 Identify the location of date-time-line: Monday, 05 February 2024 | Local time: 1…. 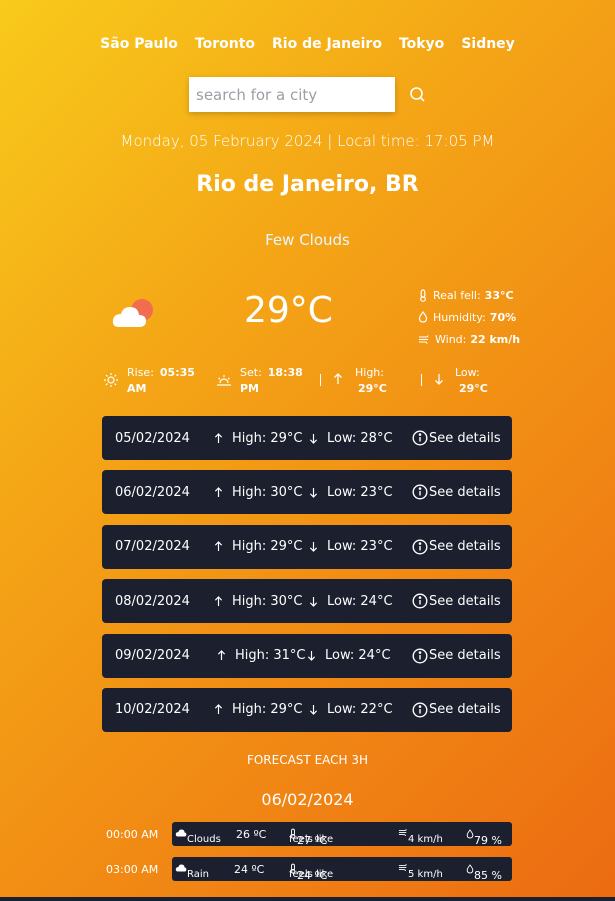
(307, 141).